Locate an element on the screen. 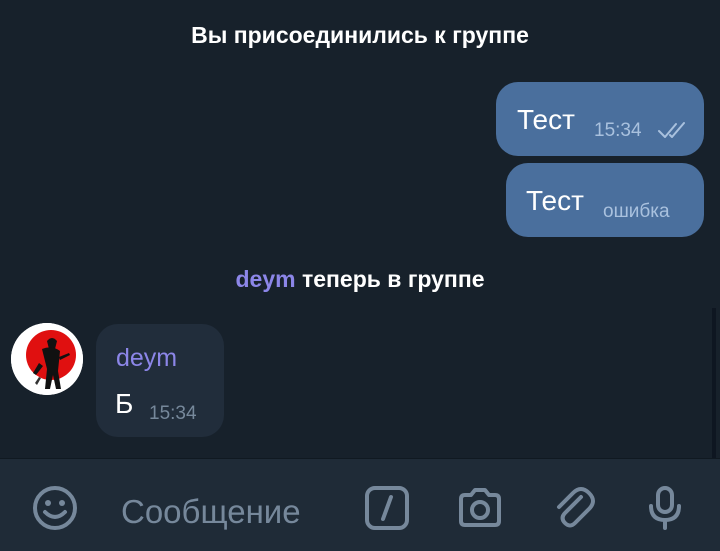 The height and width of the screenshot is (551, 720). outgoing-message: Тест 15:34 is located at coordinates (600, 119).